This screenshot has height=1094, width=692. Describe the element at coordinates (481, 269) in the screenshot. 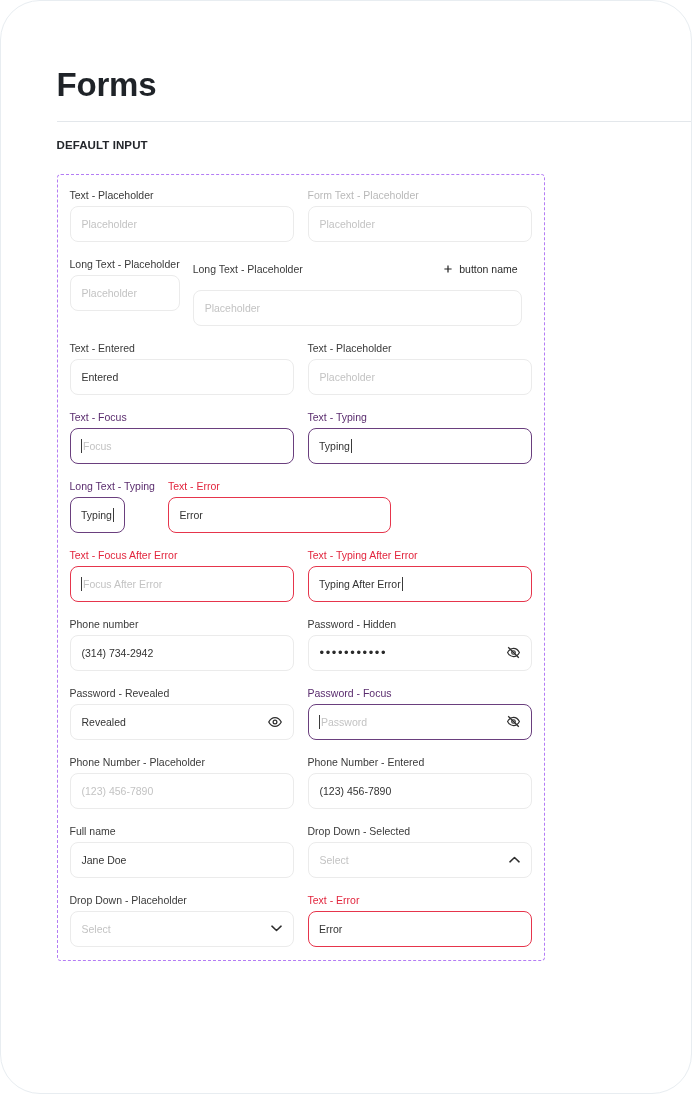

I see `add-button: button name` at that location.